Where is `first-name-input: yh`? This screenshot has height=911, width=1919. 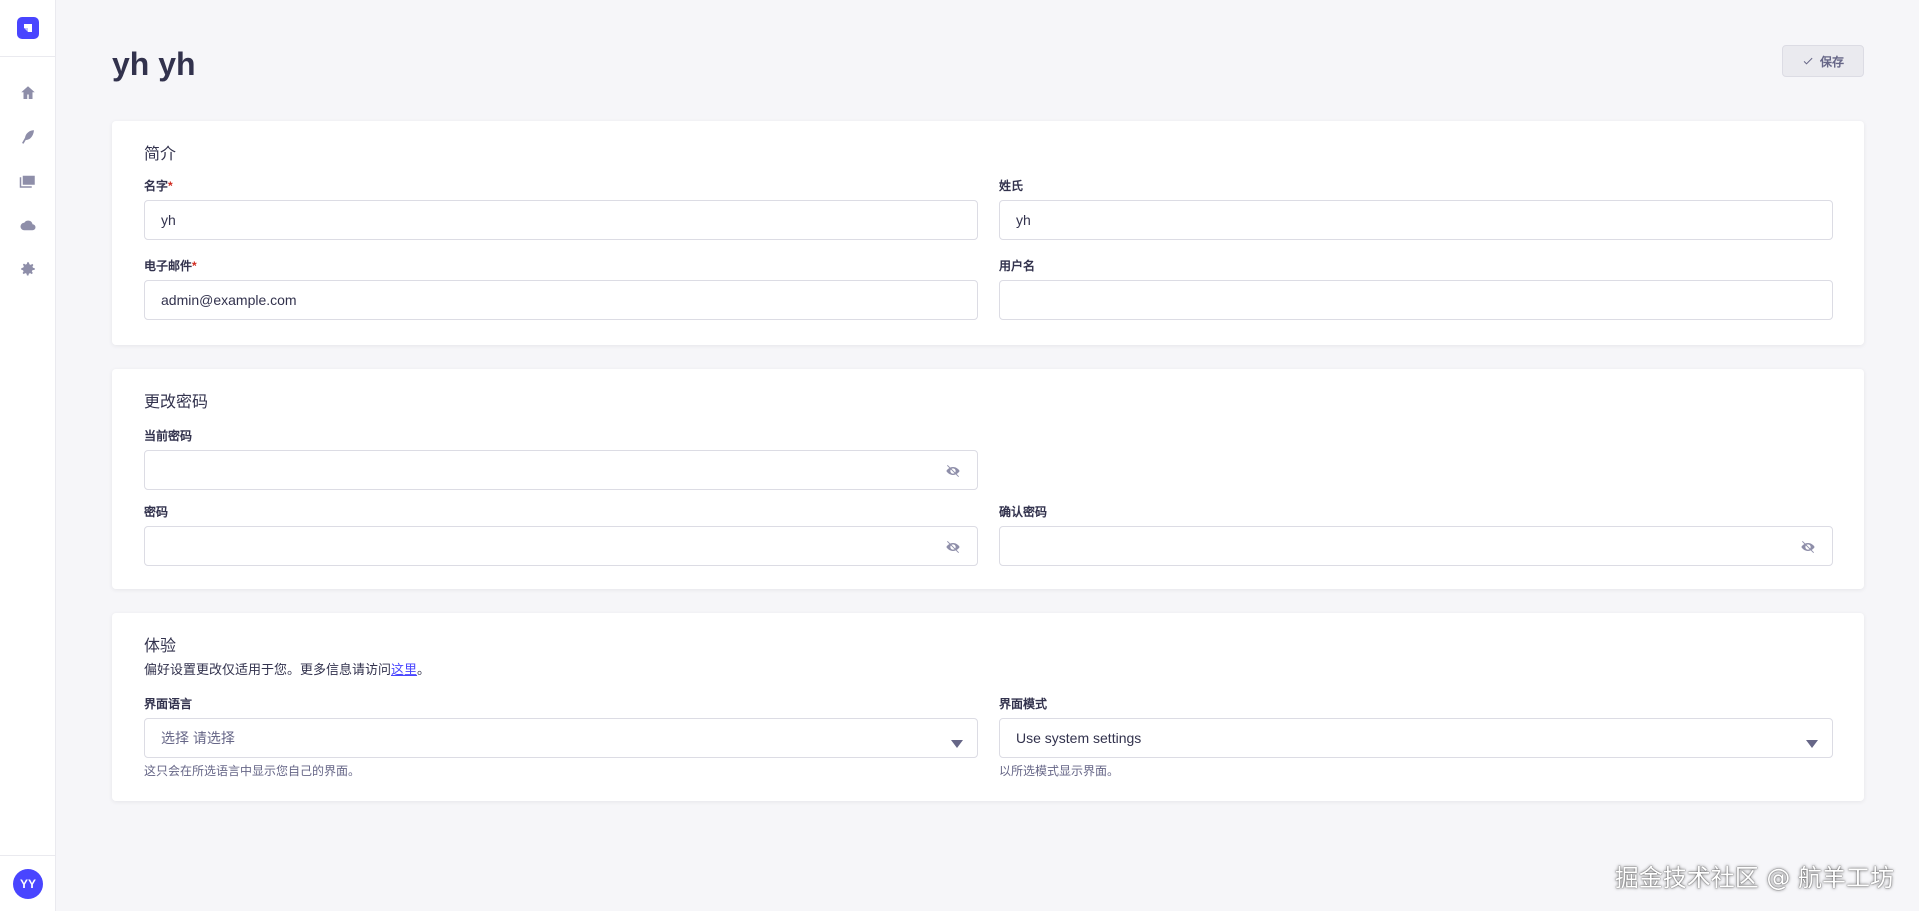 first-name-input: yh is located at coordinates (561, 220).